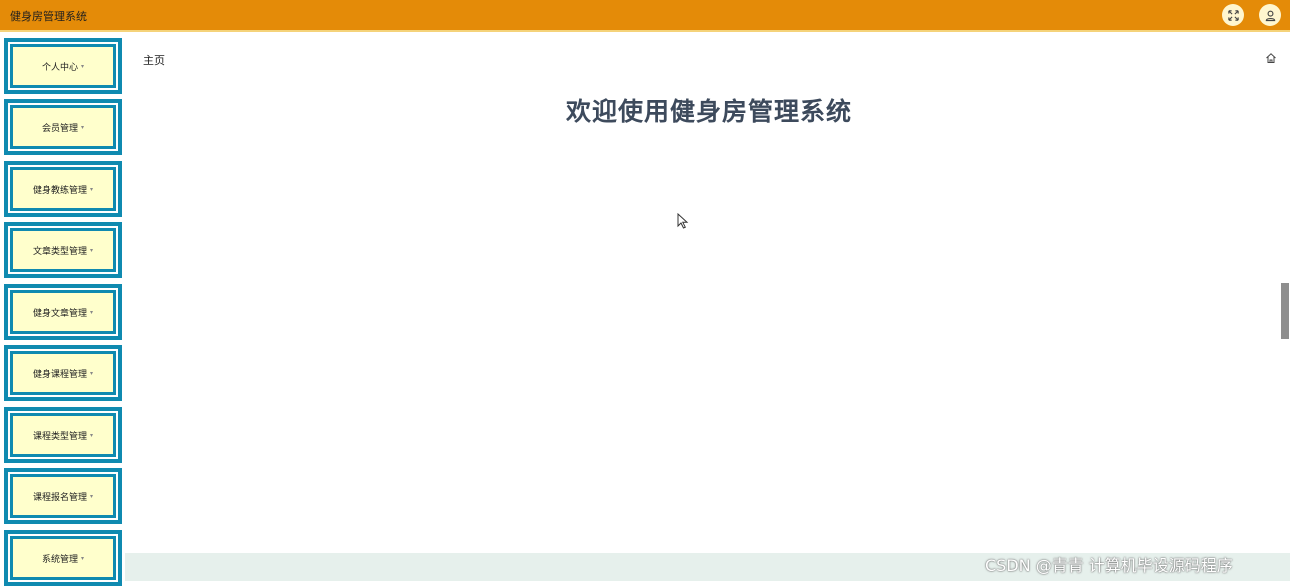 The image size is (1304, 586). I want to click on sidebar-item-course-enrollment: 课程报名管理 ▾, so click(63, 496).